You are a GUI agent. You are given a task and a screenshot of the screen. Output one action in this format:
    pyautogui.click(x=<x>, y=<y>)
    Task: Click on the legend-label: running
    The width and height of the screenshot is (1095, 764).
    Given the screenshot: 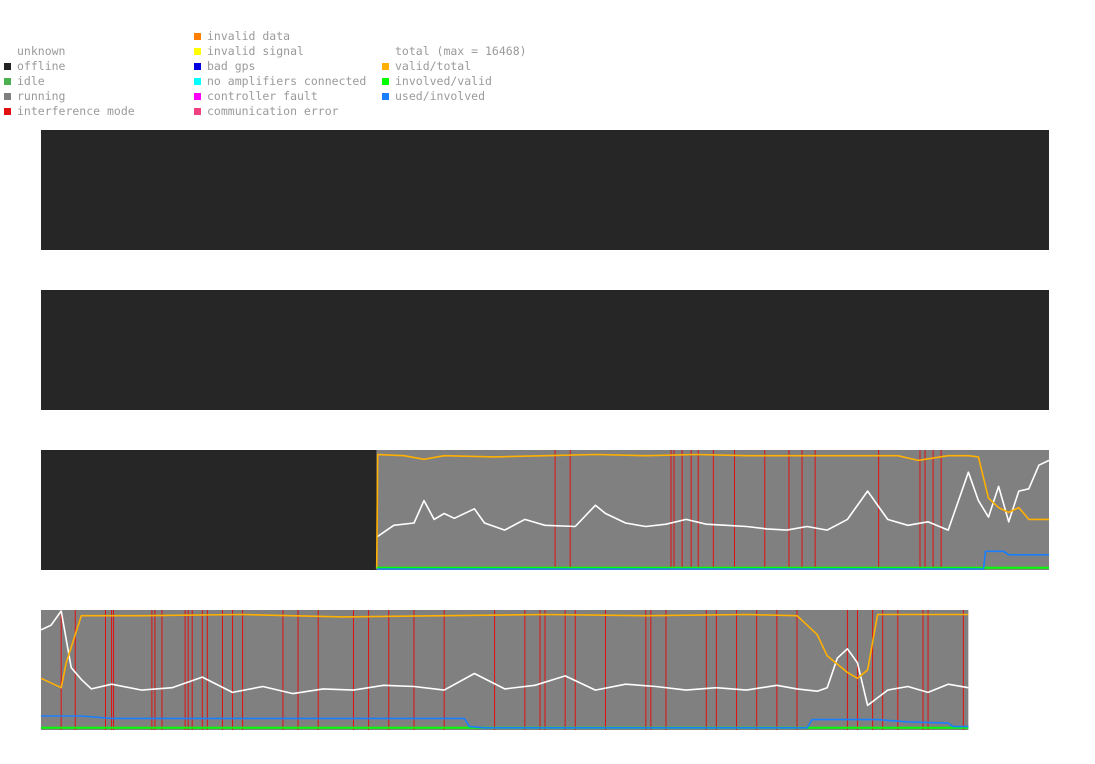 What is the action you would take?
    pyautogui.click(x=41, y=96)
    